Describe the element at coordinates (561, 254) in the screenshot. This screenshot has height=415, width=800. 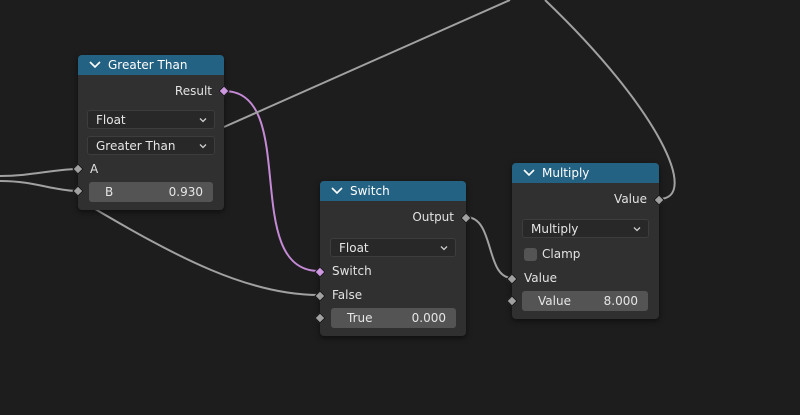
I see `clamp-label: Clamp` at that location.